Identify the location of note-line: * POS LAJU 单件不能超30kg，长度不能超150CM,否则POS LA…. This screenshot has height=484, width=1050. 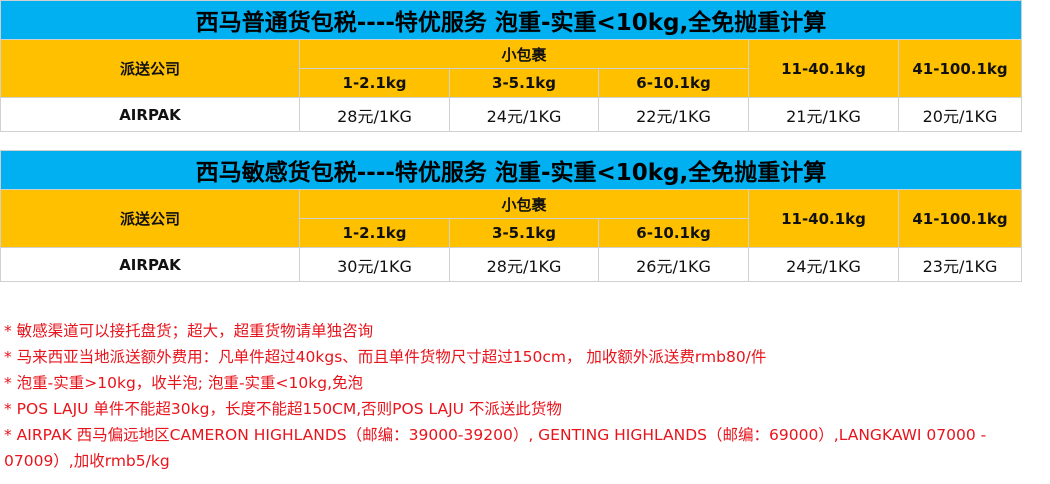
(283, 409).